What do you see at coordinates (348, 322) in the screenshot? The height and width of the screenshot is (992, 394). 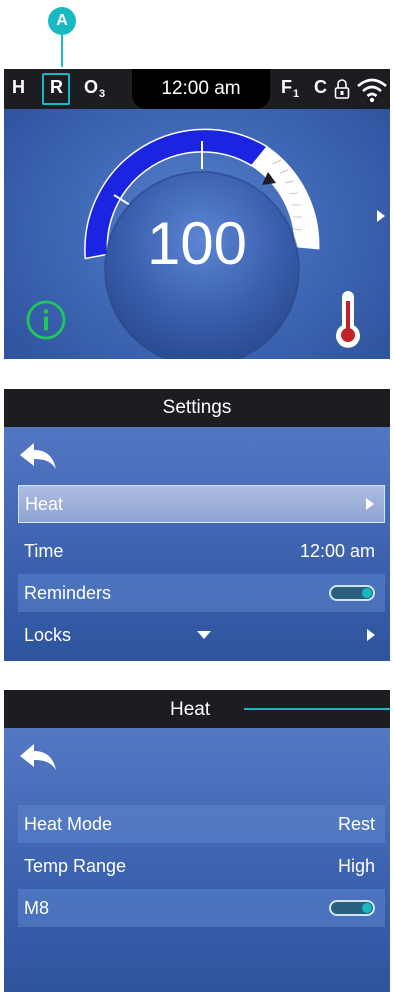 I see `thermometer-icon` at bounding box center [348, 322].